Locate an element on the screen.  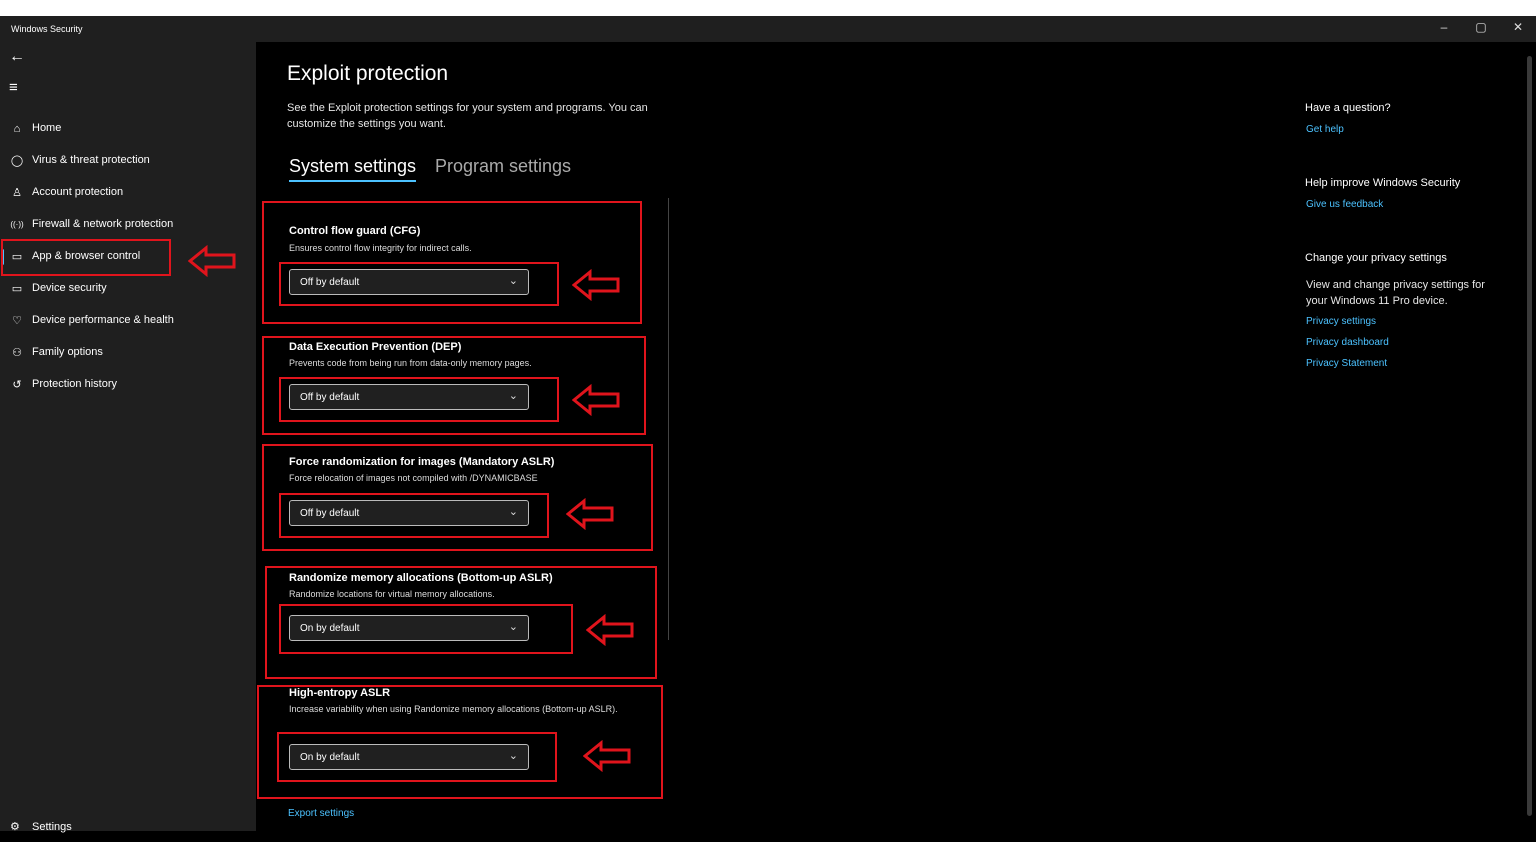
page-title: Exploit protection is located at coordinates (368, 73).